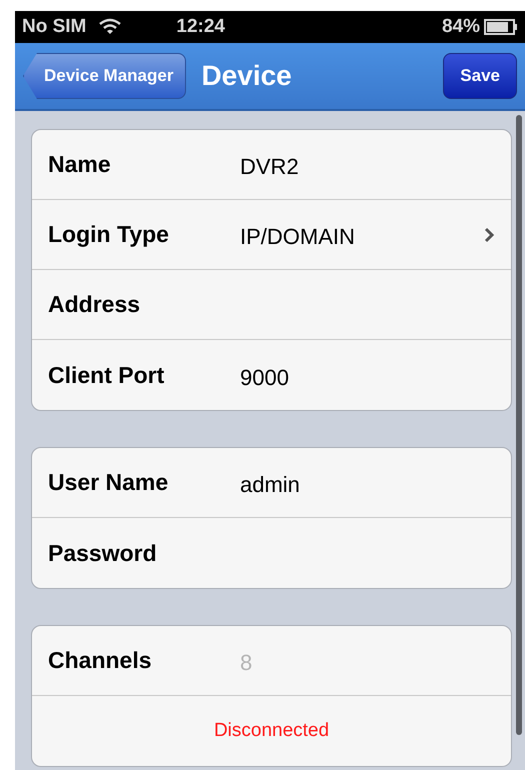  Describe the element at coordinates (297, 236) in the screenshot. I see `select-value: IP/DOMAIN` at that location.